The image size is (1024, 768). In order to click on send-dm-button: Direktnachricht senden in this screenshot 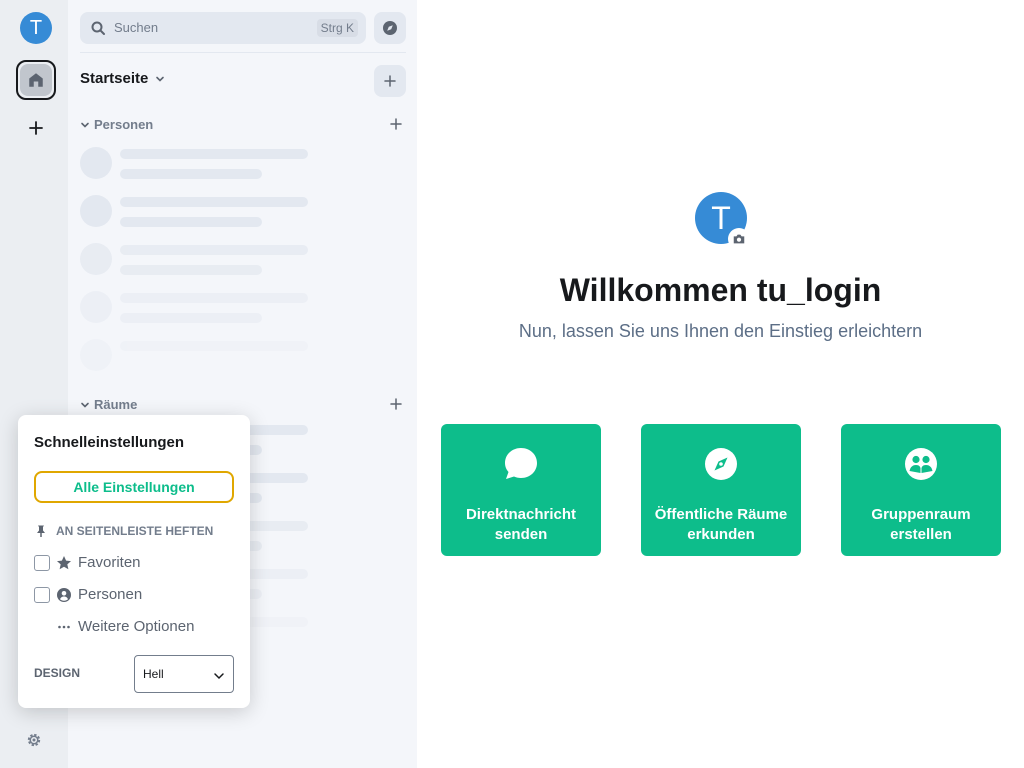, I will do `click(521, 490)`.